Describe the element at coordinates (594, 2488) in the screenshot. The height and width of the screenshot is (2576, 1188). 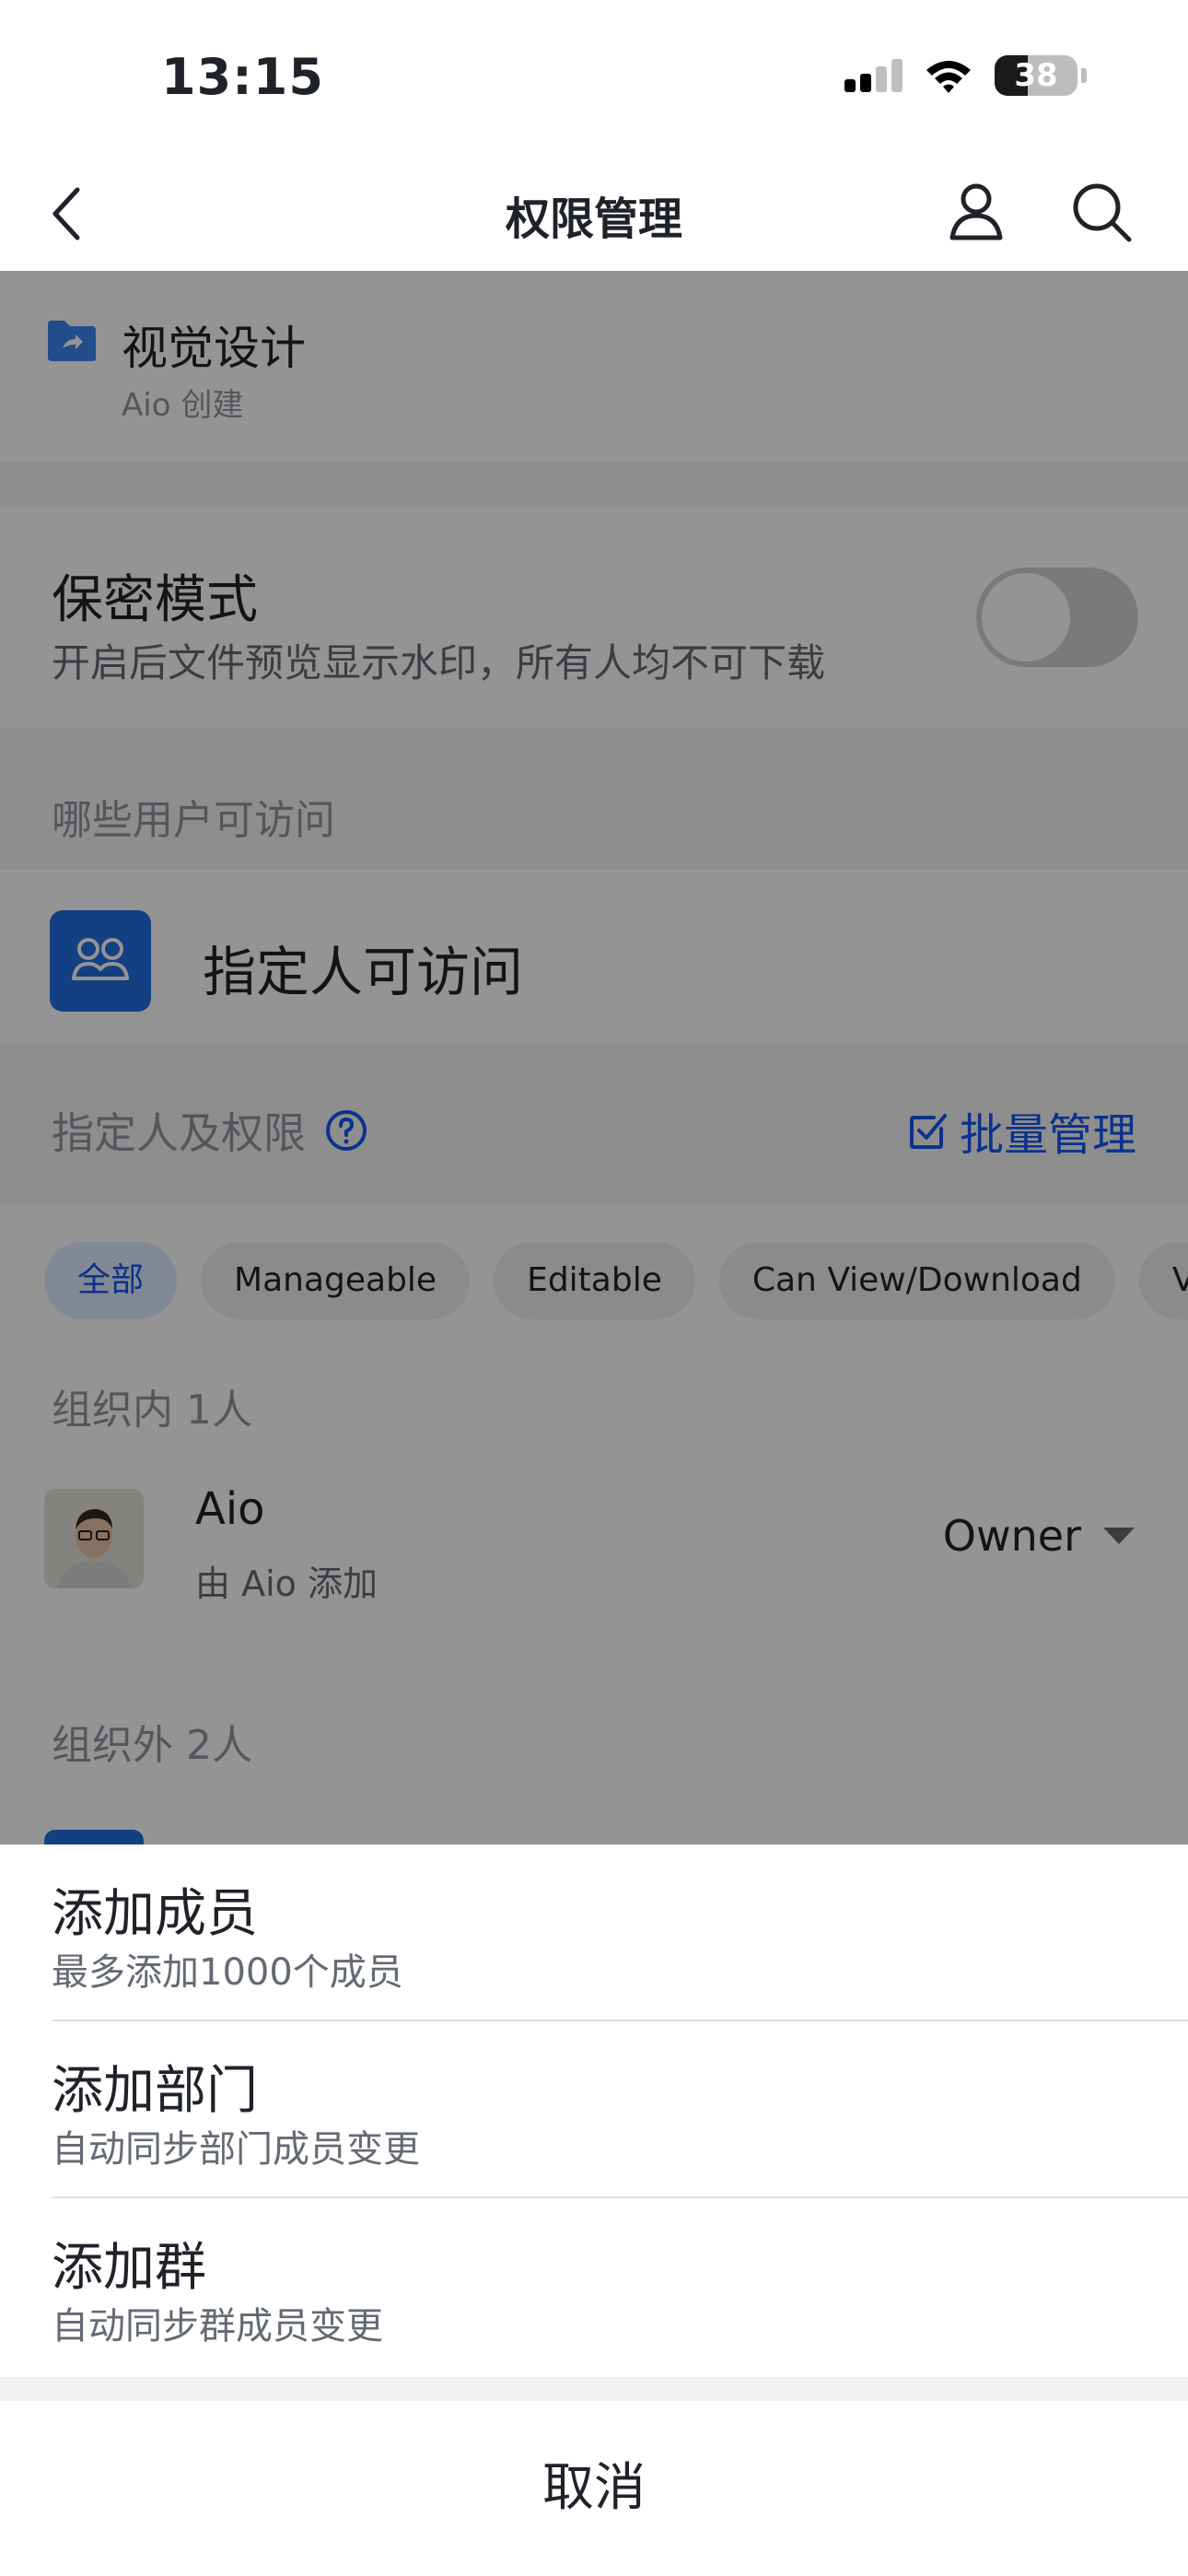
I see `cancel-button: 取消` at that location.